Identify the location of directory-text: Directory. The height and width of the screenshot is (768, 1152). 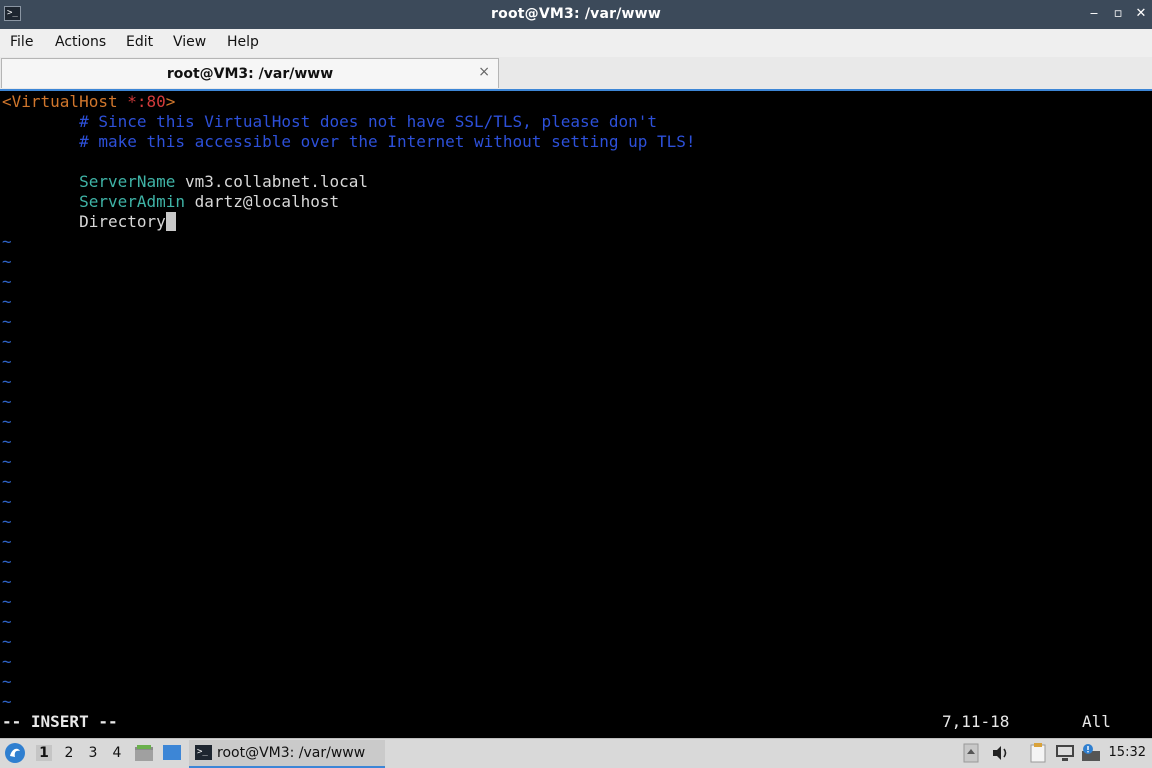
(122, 221).